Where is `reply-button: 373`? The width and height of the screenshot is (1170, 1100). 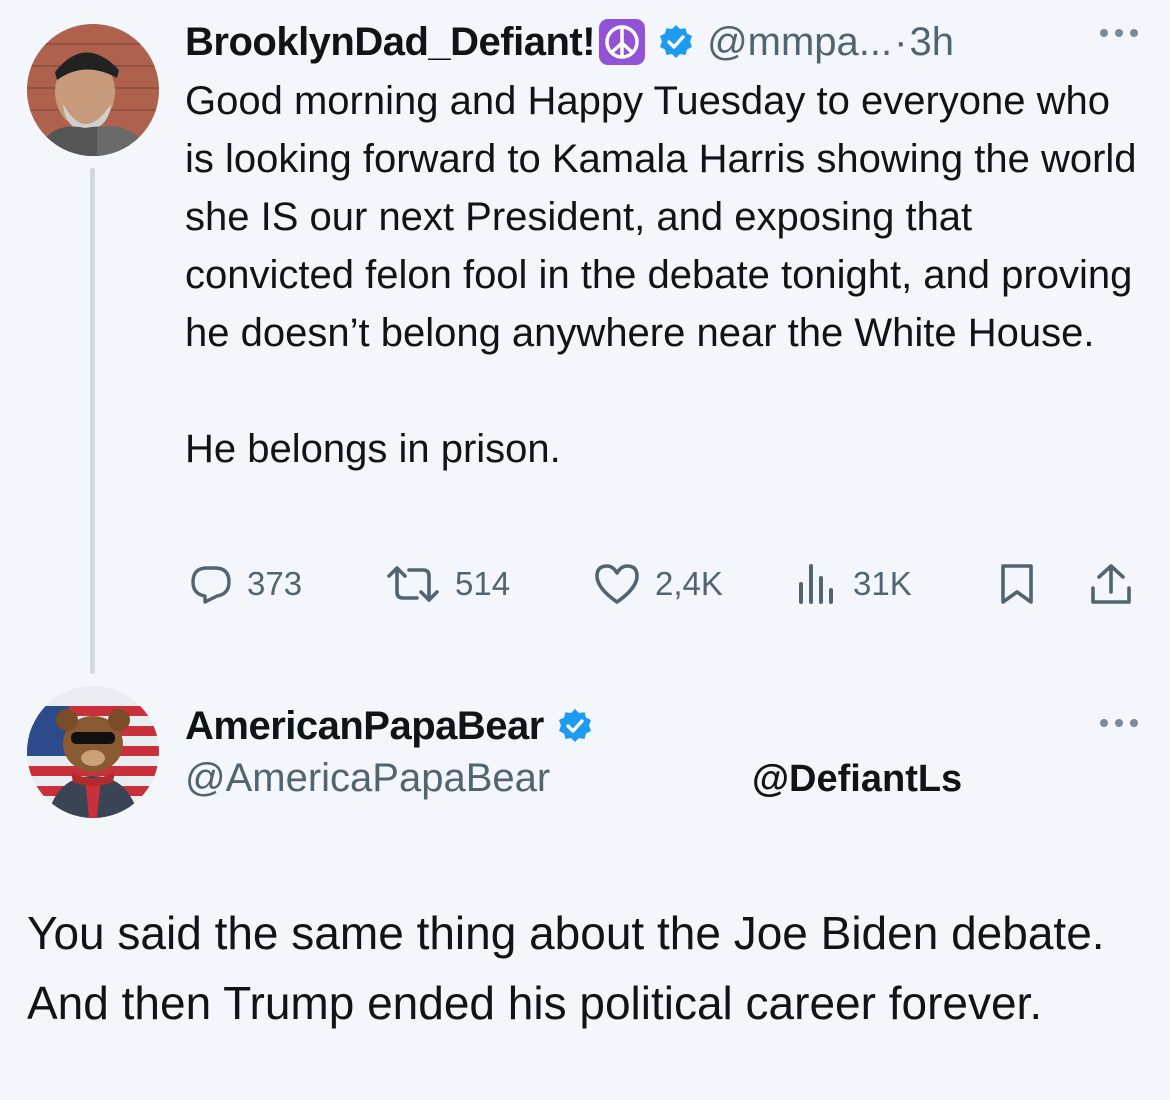 reply-button: 373 is located at coordinates (245, 584).